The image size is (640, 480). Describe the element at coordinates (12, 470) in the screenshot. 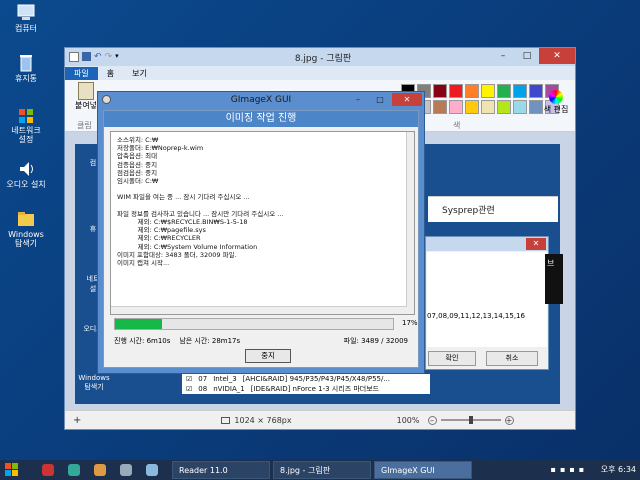

I see `start-button` at that location.